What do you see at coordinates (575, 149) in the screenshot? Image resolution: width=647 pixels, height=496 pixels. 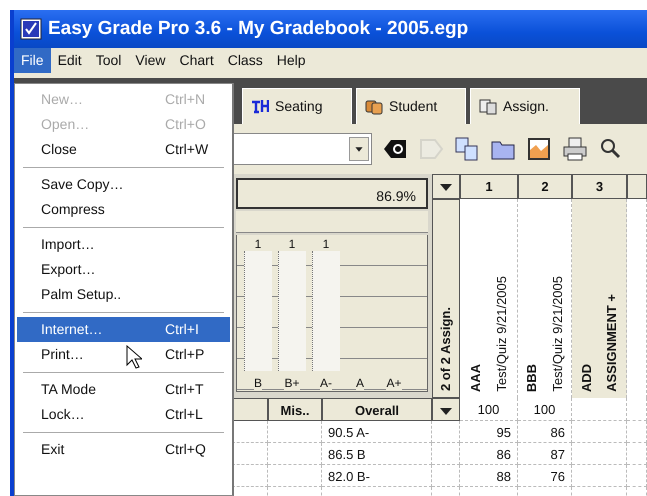 I see `printer-icon` at bounding box center [575, 149].